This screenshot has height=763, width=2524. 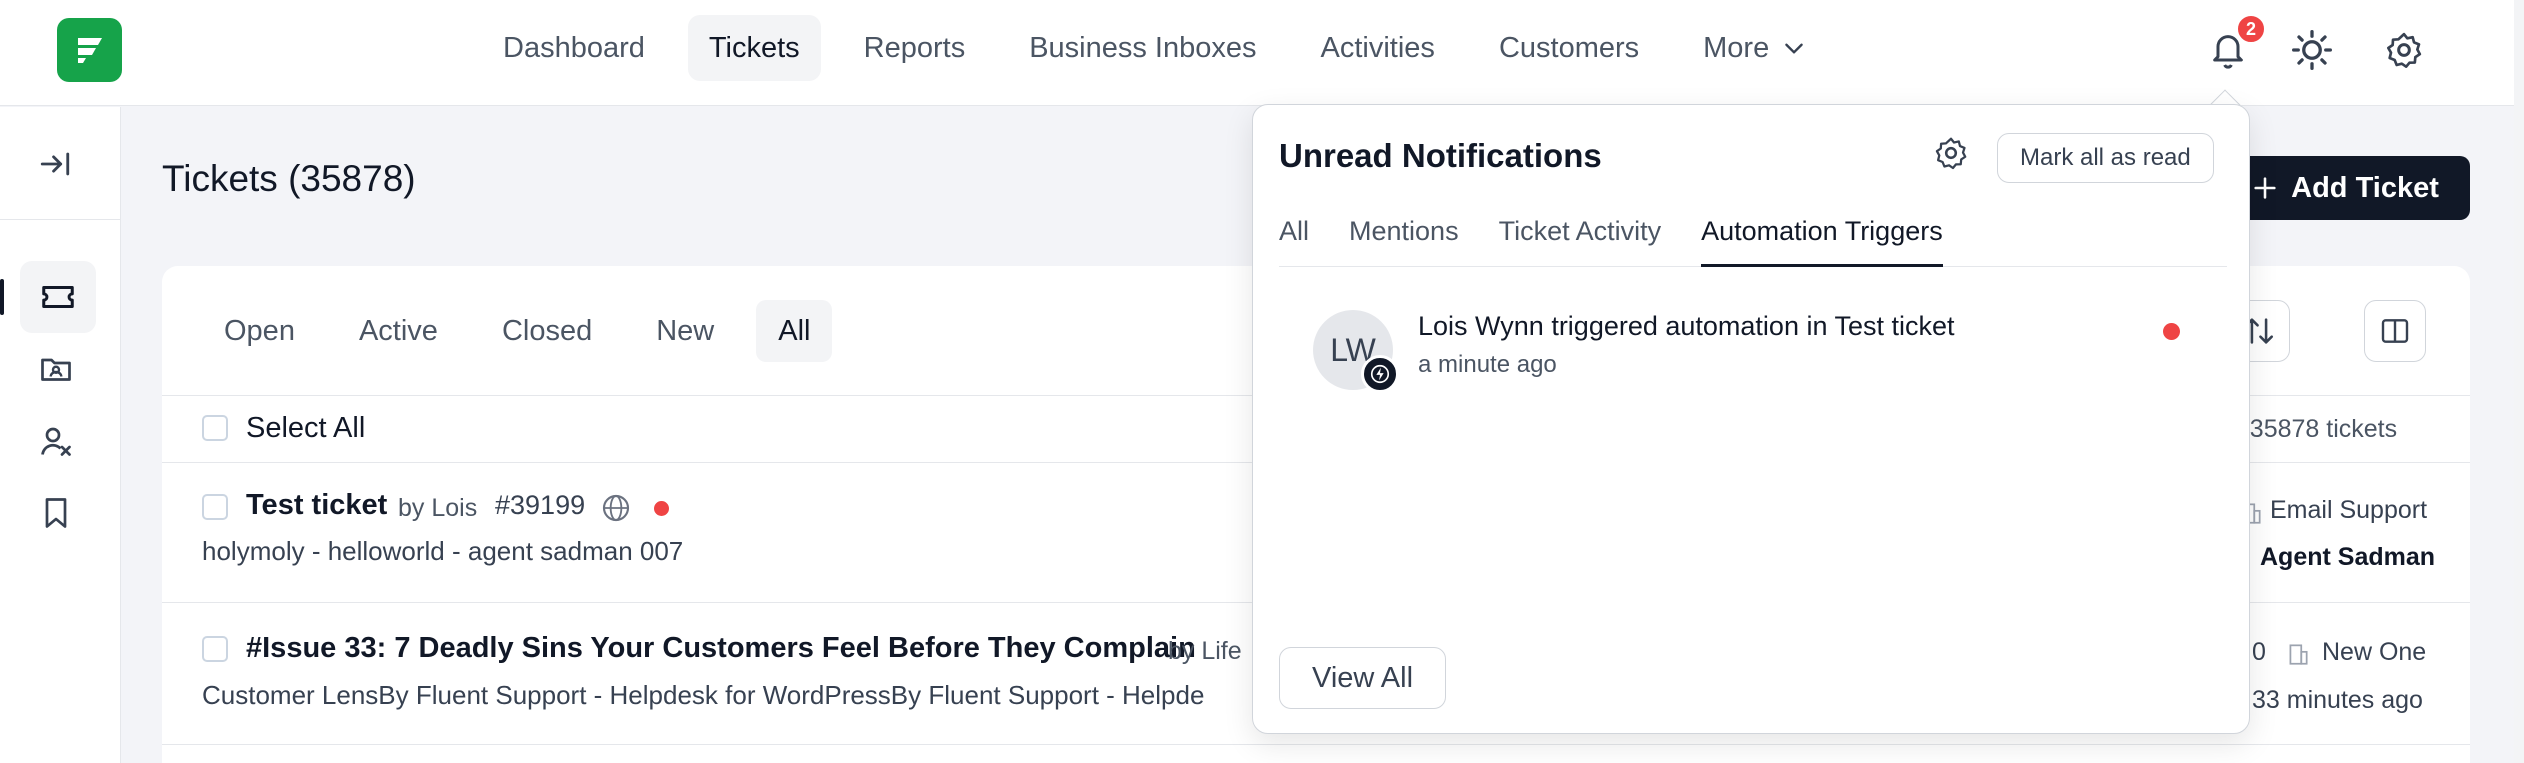 I want to click on columns-icon, so click(x=2395, y=331).